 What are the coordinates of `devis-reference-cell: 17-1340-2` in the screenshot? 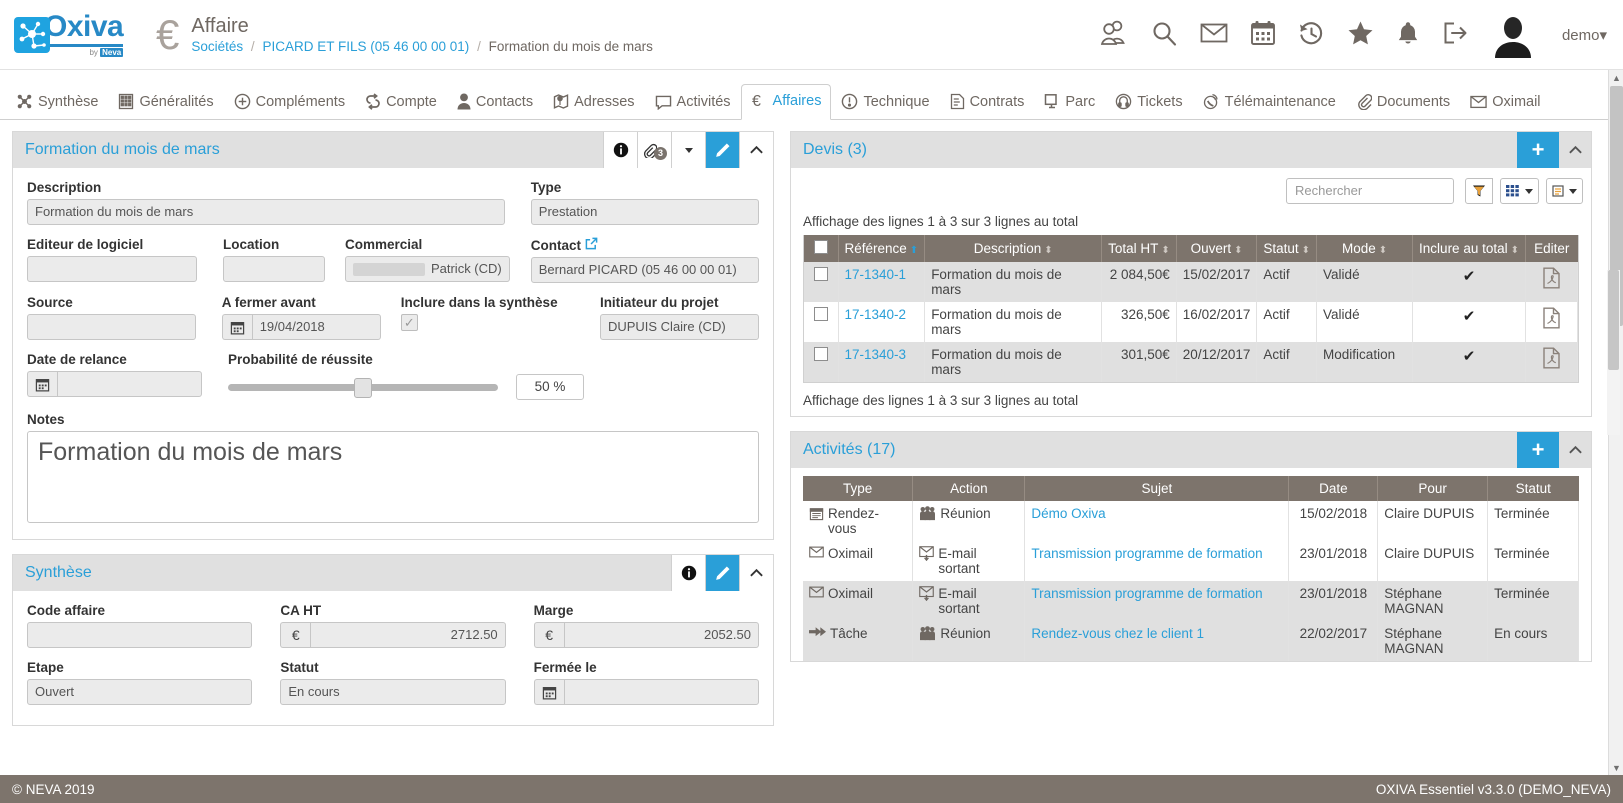 It's located at (882, 322).